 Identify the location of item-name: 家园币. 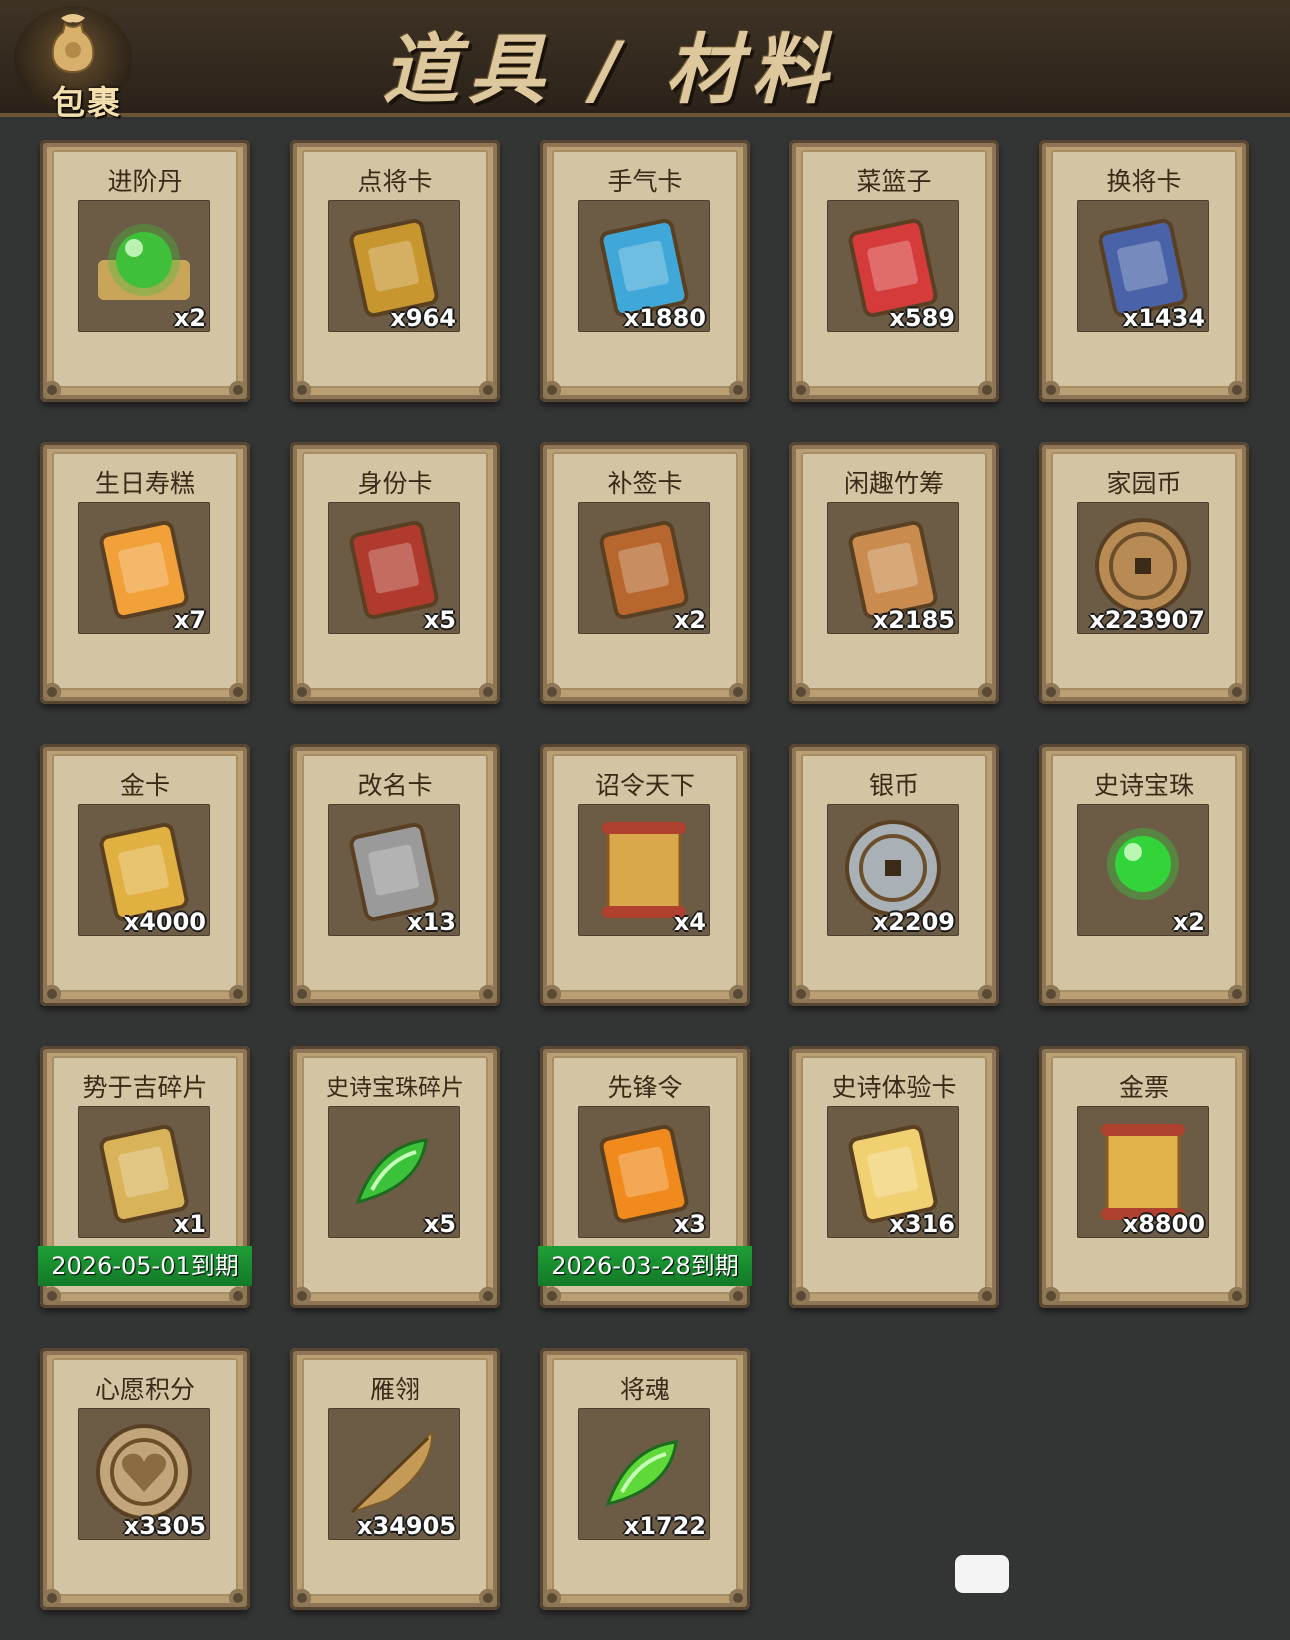
(1144, 483).